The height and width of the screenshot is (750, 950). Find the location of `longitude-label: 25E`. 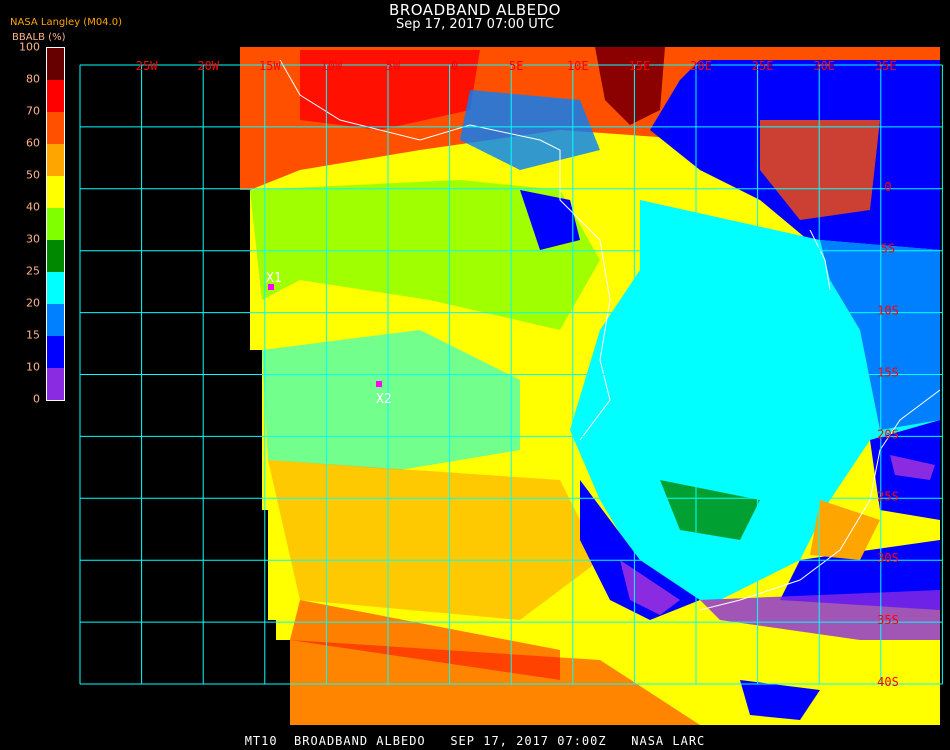

longitude-label: 25E is located at coordinates (763, 66).